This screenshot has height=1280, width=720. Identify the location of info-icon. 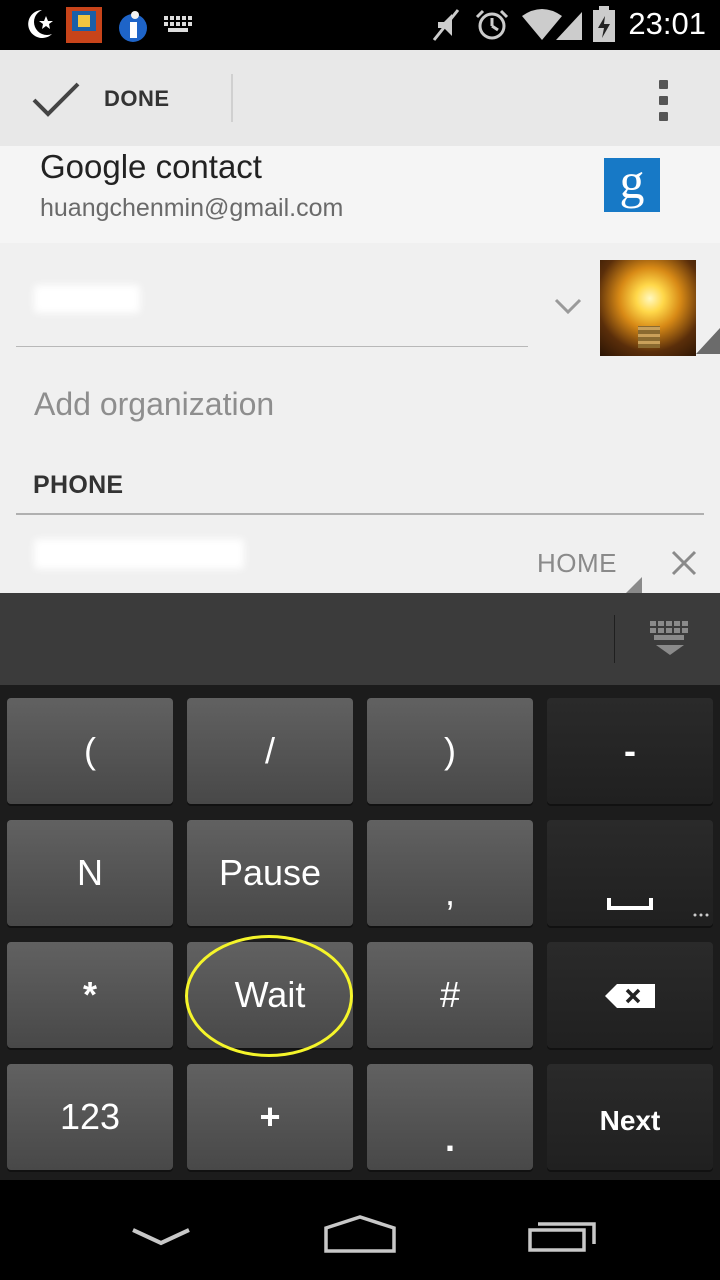
(133, 26).